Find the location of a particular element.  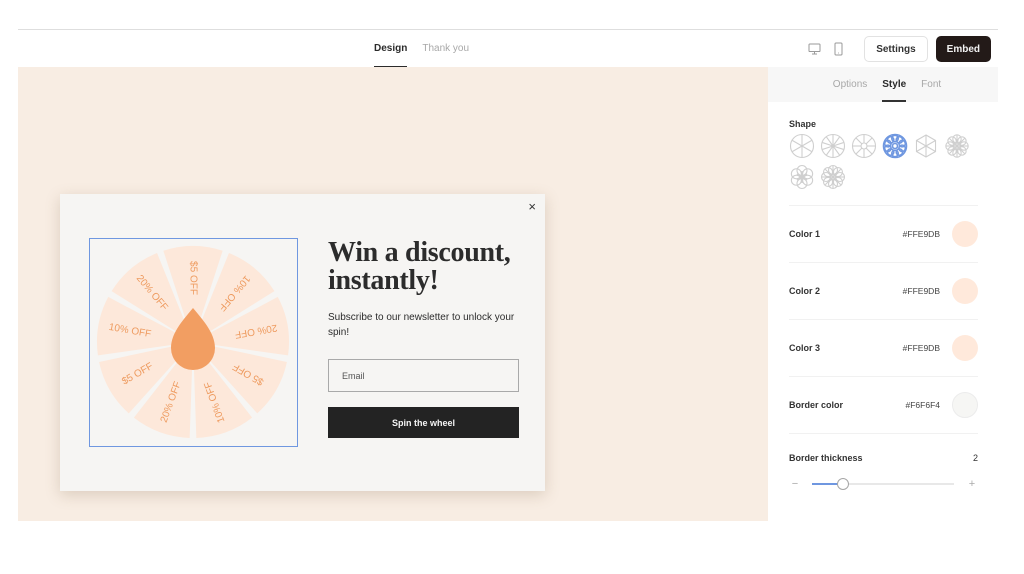

editor-tabs: Design Thank you is located at coordinates (421, 49).